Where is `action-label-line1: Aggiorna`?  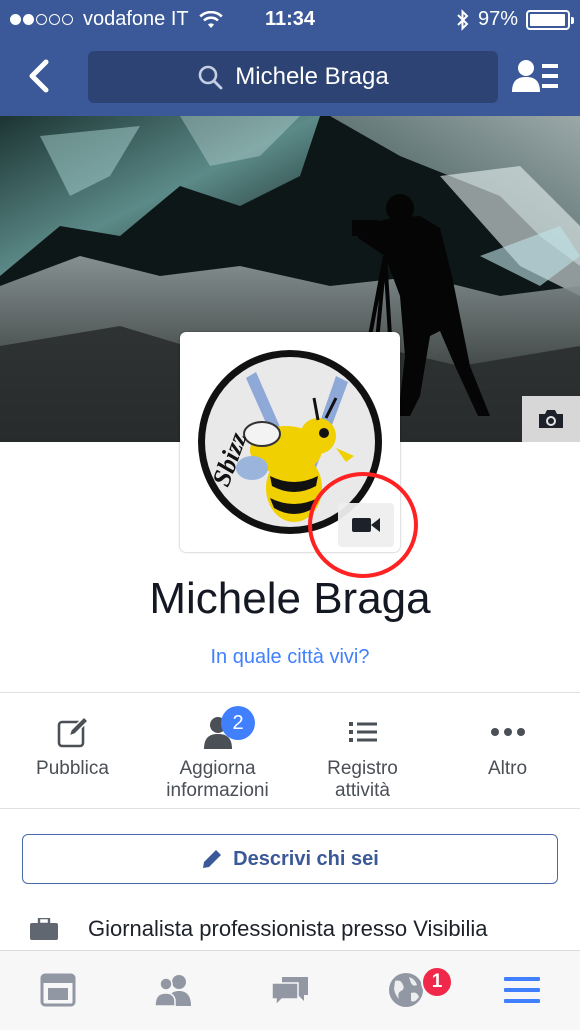
action-label-line1: Aggiorna is located at coordinates (217, 768).